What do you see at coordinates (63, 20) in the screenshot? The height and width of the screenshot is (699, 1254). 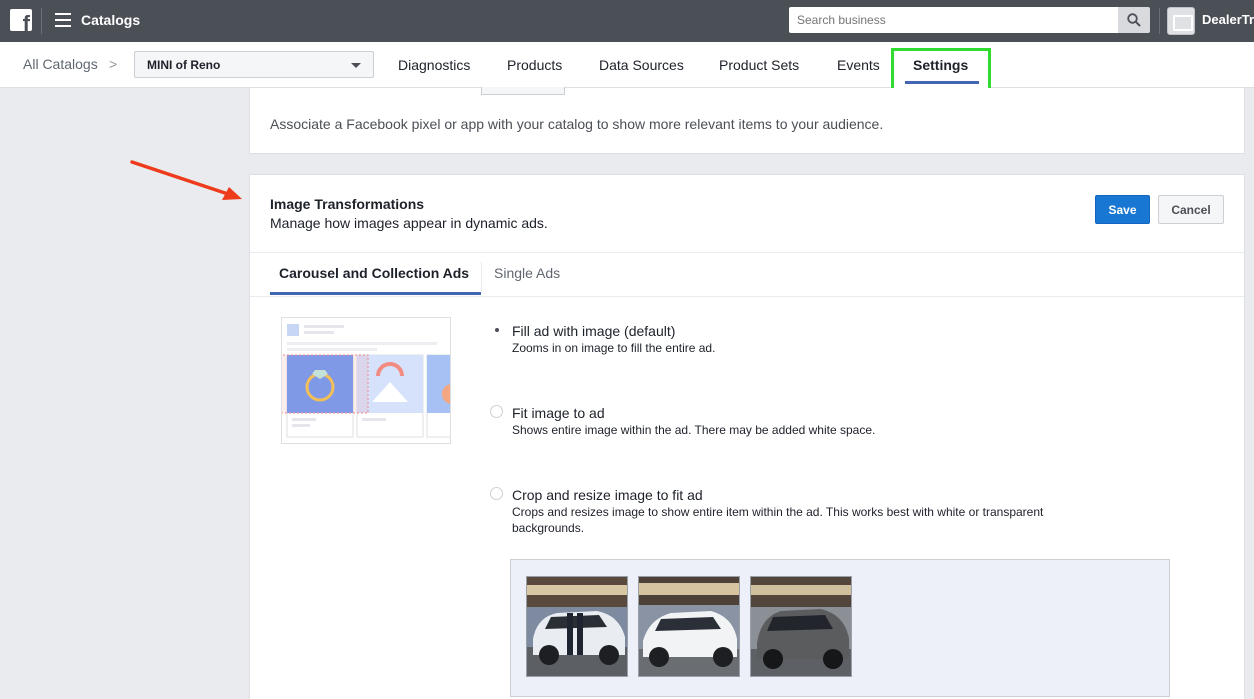 I see `menu-icon` at bounding box center [63, 20].